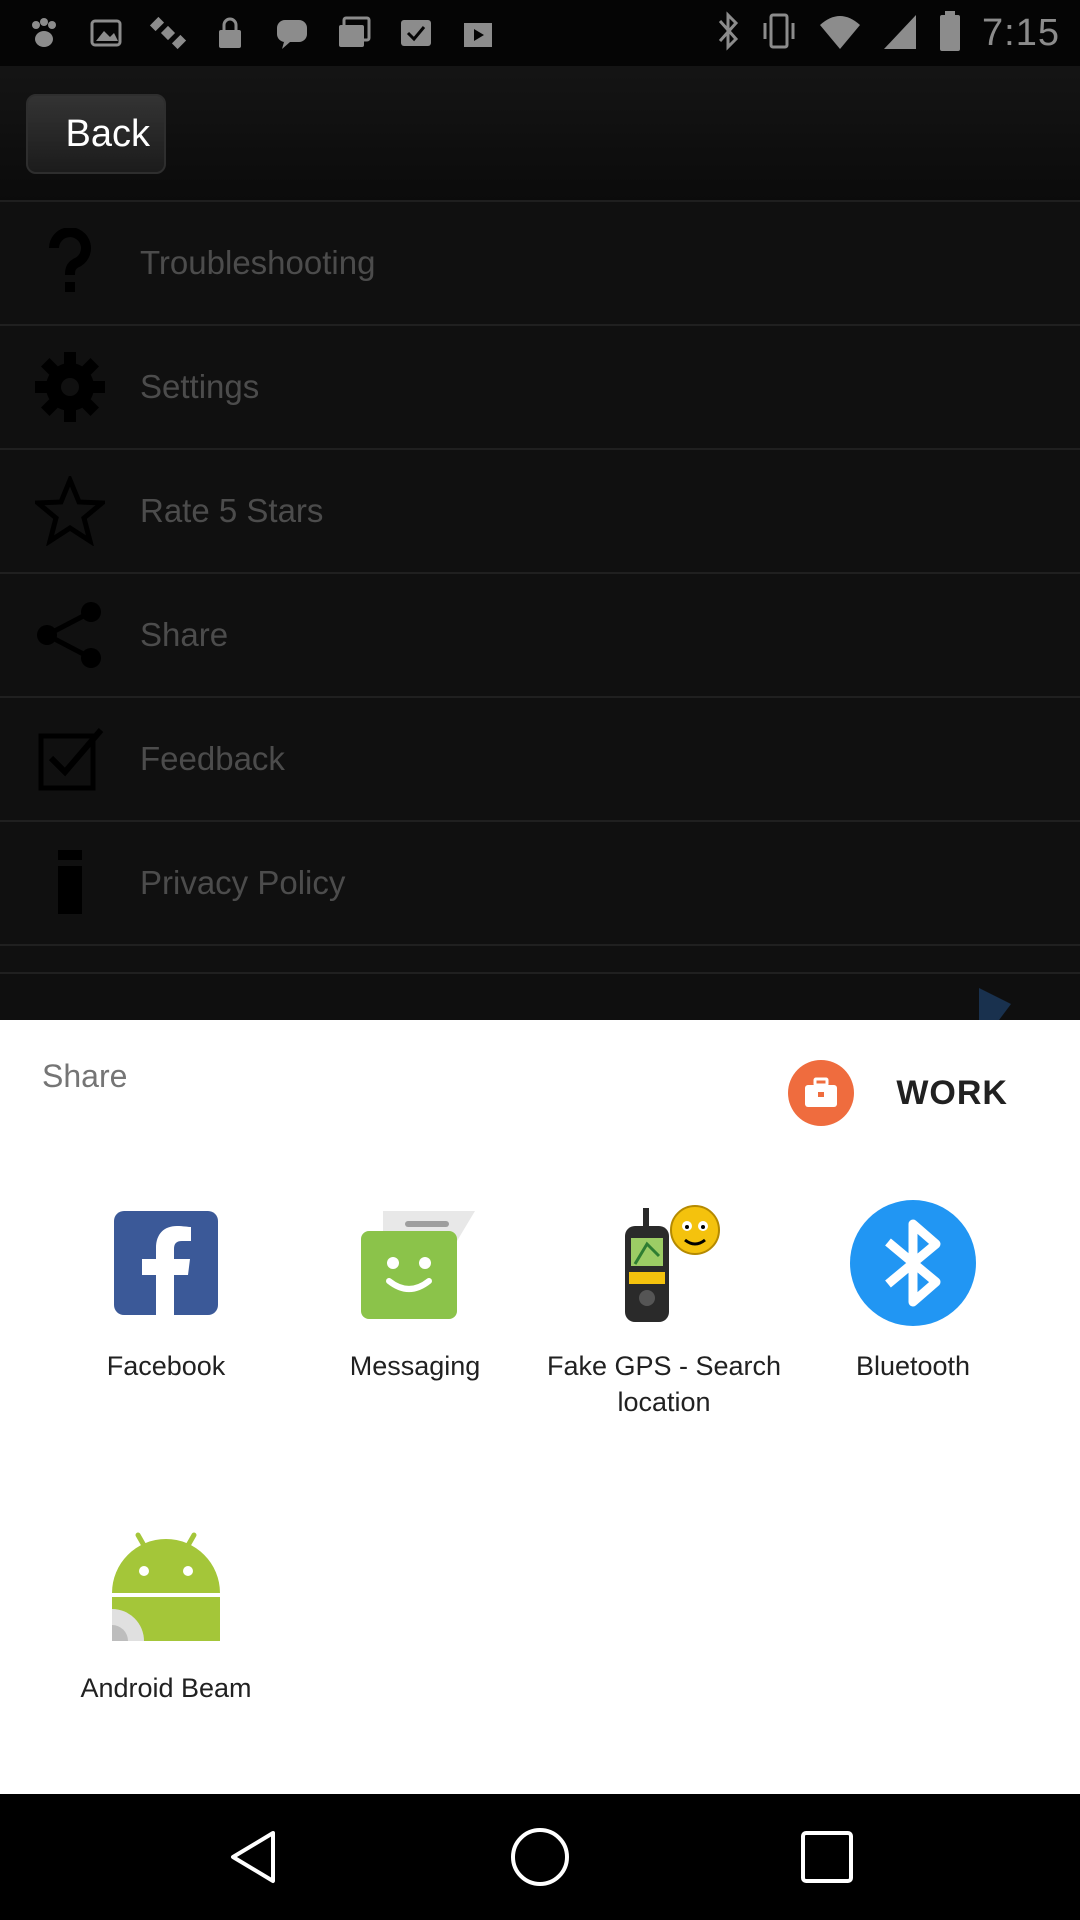 Image resolution: width=1080 pixels, height=1920 pixels. What do you see at coordinates (166, 1366) in the screenshot?
I see `share-target-label: Facebook` at bounding box center [166, 1366].